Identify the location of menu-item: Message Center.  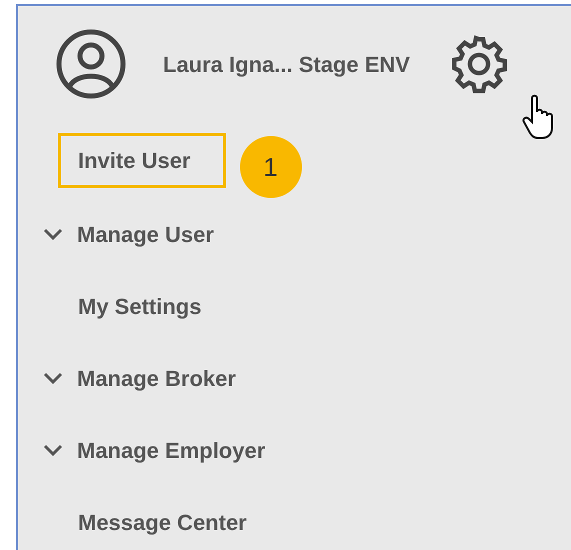
(170, 522).